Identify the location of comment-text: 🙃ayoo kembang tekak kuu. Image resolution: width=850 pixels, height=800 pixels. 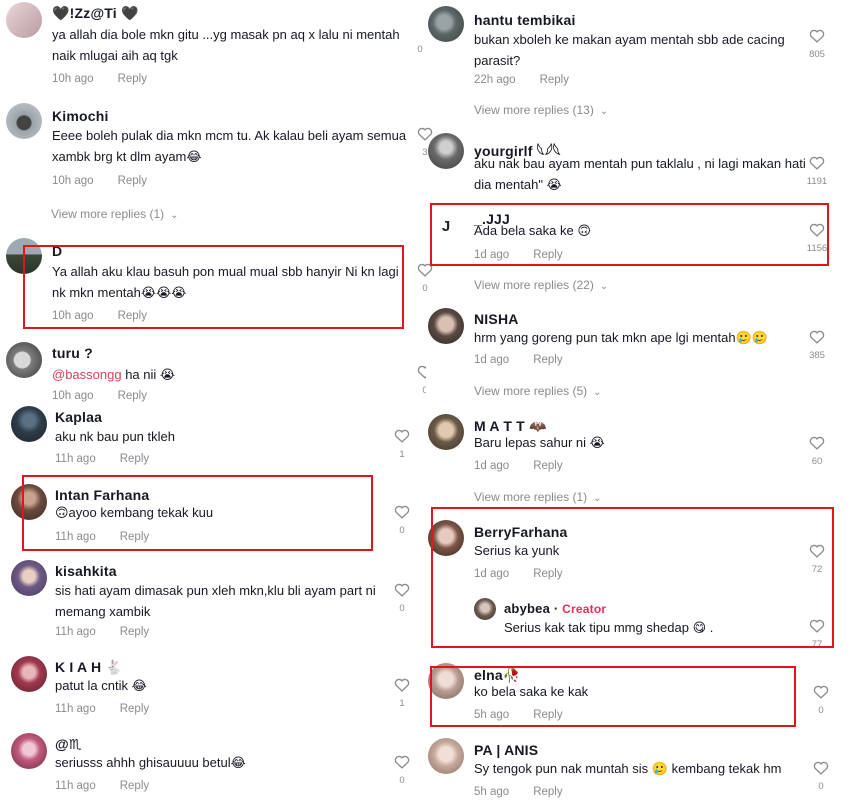
(134, 512).